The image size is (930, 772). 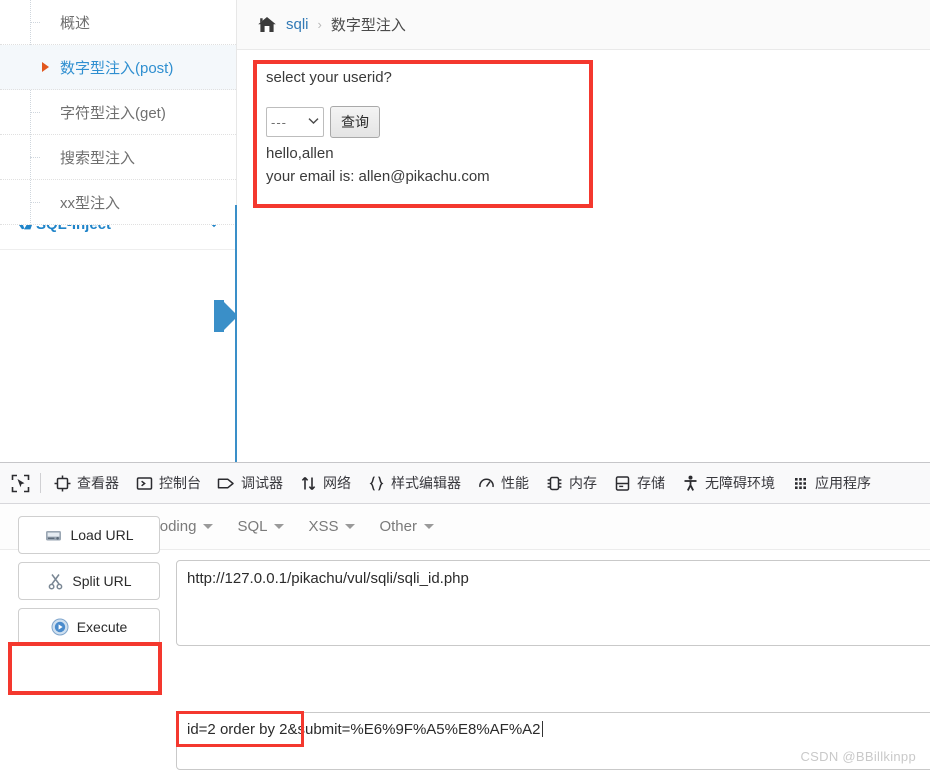 I want to click on tab-label: 应用程序, so click(x=843, y=483).